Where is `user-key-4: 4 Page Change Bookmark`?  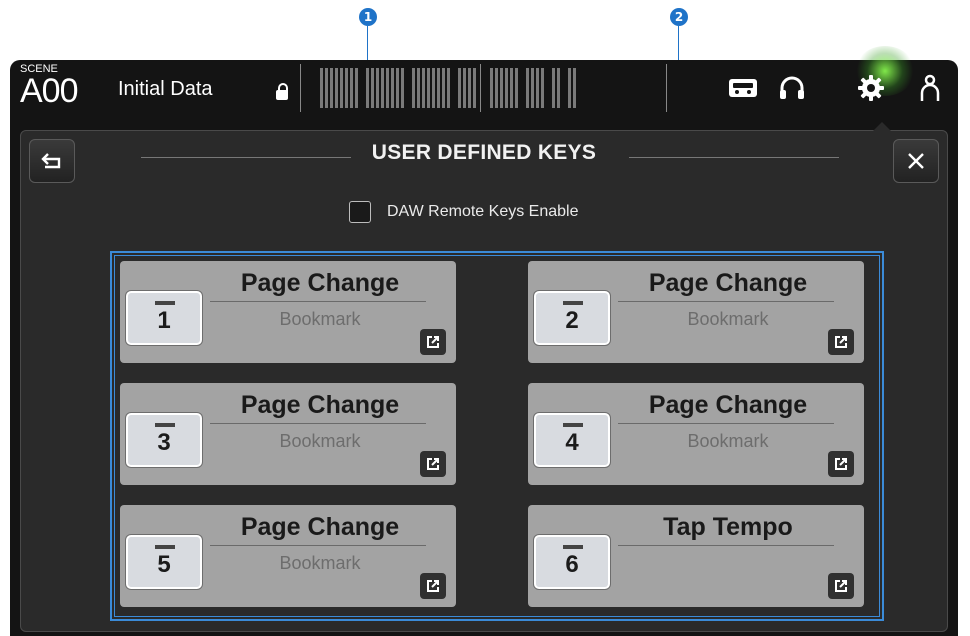
user-key-4: 4 Page Change Bookmark is located at coordinates (696, 434).